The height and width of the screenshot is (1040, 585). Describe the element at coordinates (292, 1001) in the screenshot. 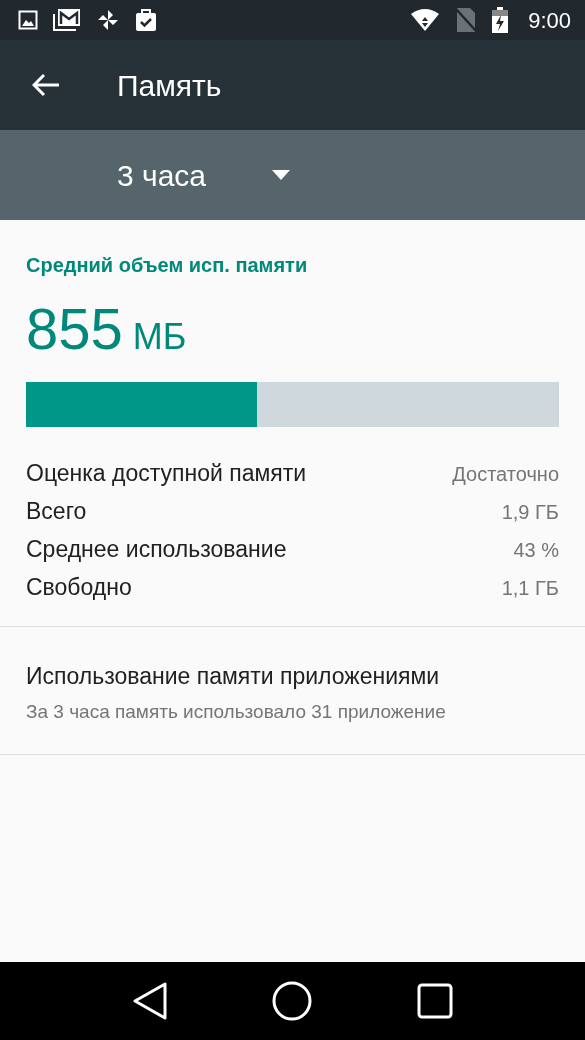

I see `home-circle-icon` at that location.